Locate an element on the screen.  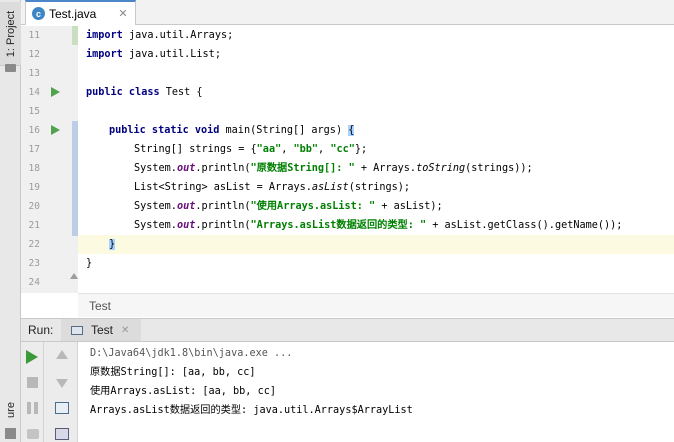
code-line-22: } is located at coordinates (112, 244).